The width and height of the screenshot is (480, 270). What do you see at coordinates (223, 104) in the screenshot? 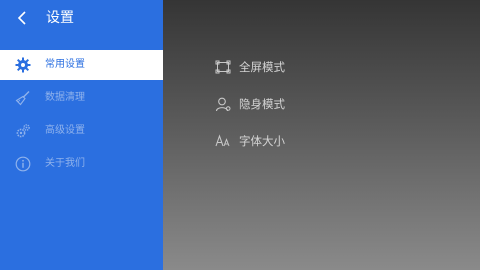
I see `incognito-user-icon` at bounding box center [223, 104].